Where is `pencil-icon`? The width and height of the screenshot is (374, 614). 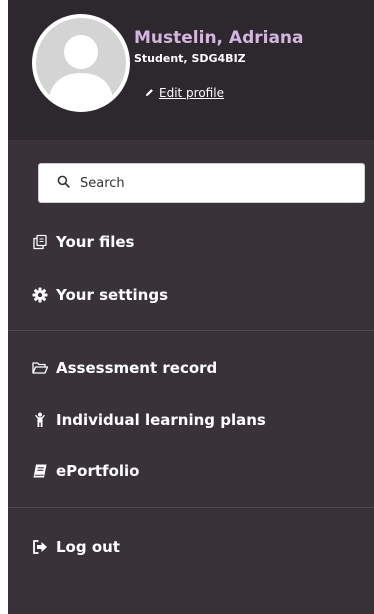 pencil-icon is located at coordinates (149, 93).